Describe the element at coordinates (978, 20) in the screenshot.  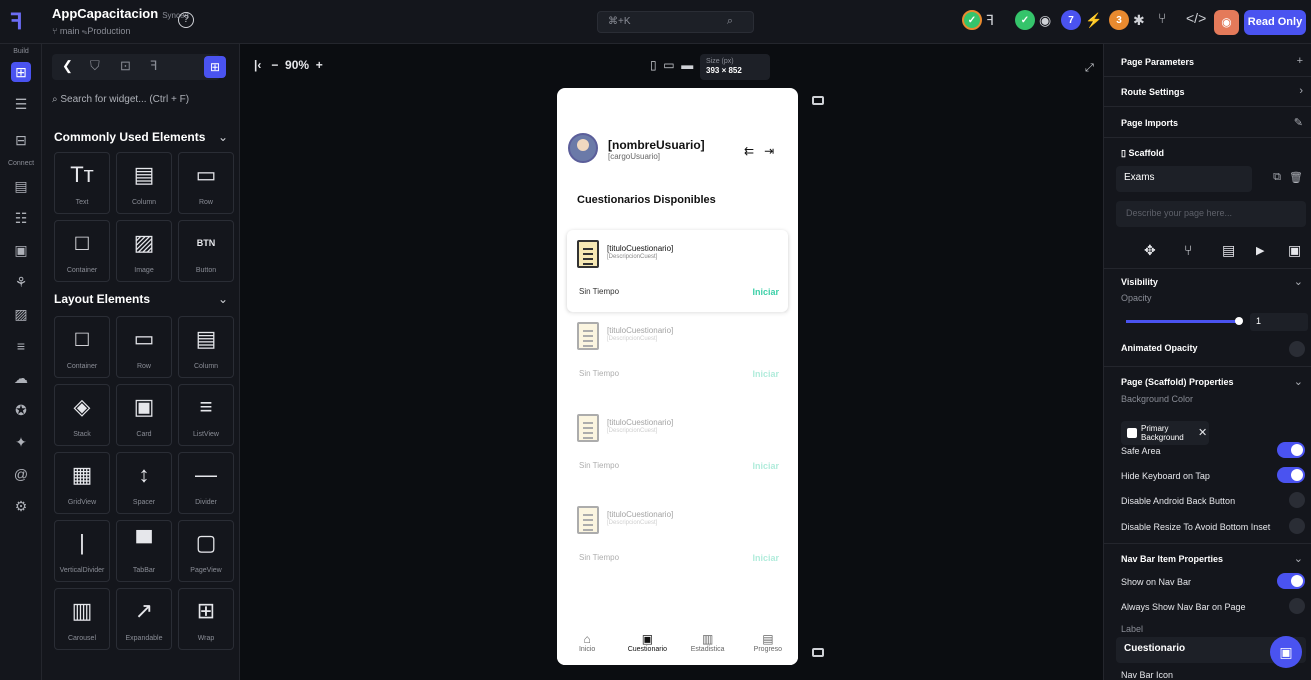
I see `ff-pro-badge: ✓ ꟻ` at that location.